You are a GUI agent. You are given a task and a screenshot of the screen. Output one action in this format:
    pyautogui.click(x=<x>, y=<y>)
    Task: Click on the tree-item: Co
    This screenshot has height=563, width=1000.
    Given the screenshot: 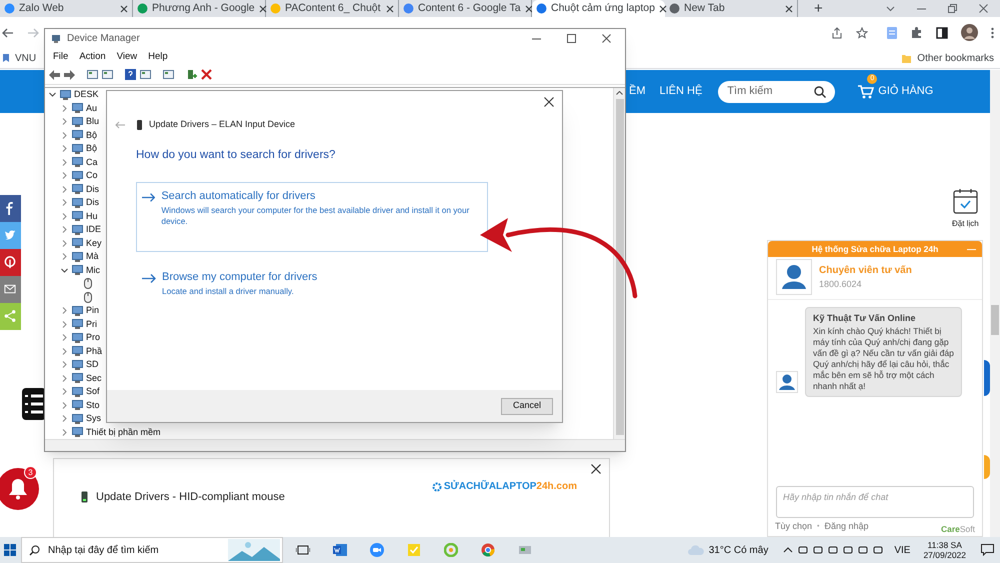 What is the action you would take?
    pyautogui.click(x=92, y=176)
    